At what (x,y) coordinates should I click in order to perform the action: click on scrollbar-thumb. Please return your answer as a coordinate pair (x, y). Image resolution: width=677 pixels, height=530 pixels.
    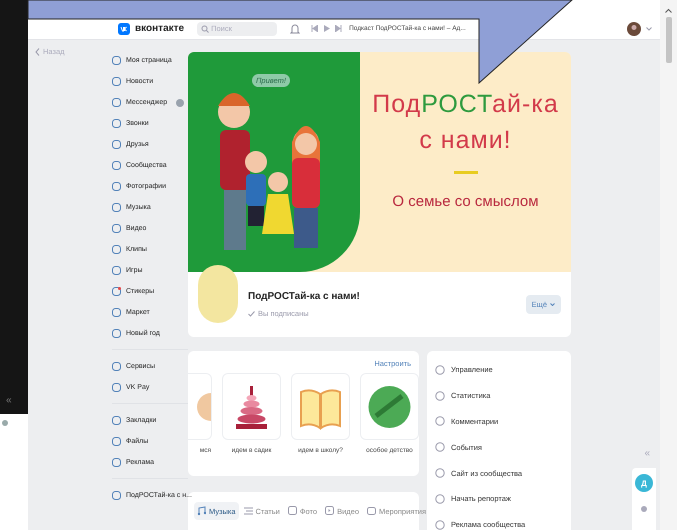
    Looking at the image, I should click on (669, 40).